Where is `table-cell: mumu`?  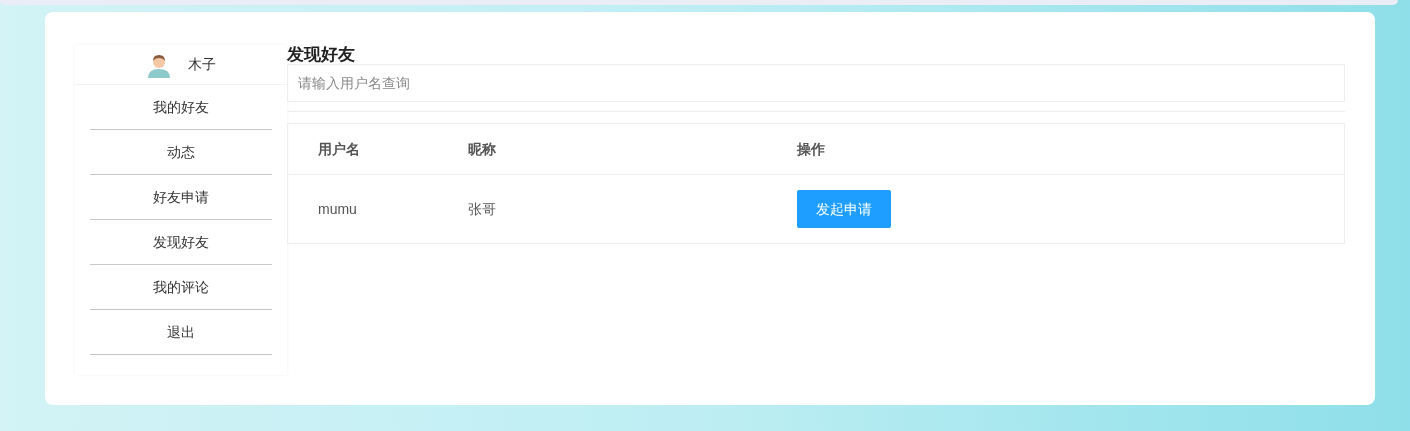 table-cell: mumu is located at coordinates (337, 208).